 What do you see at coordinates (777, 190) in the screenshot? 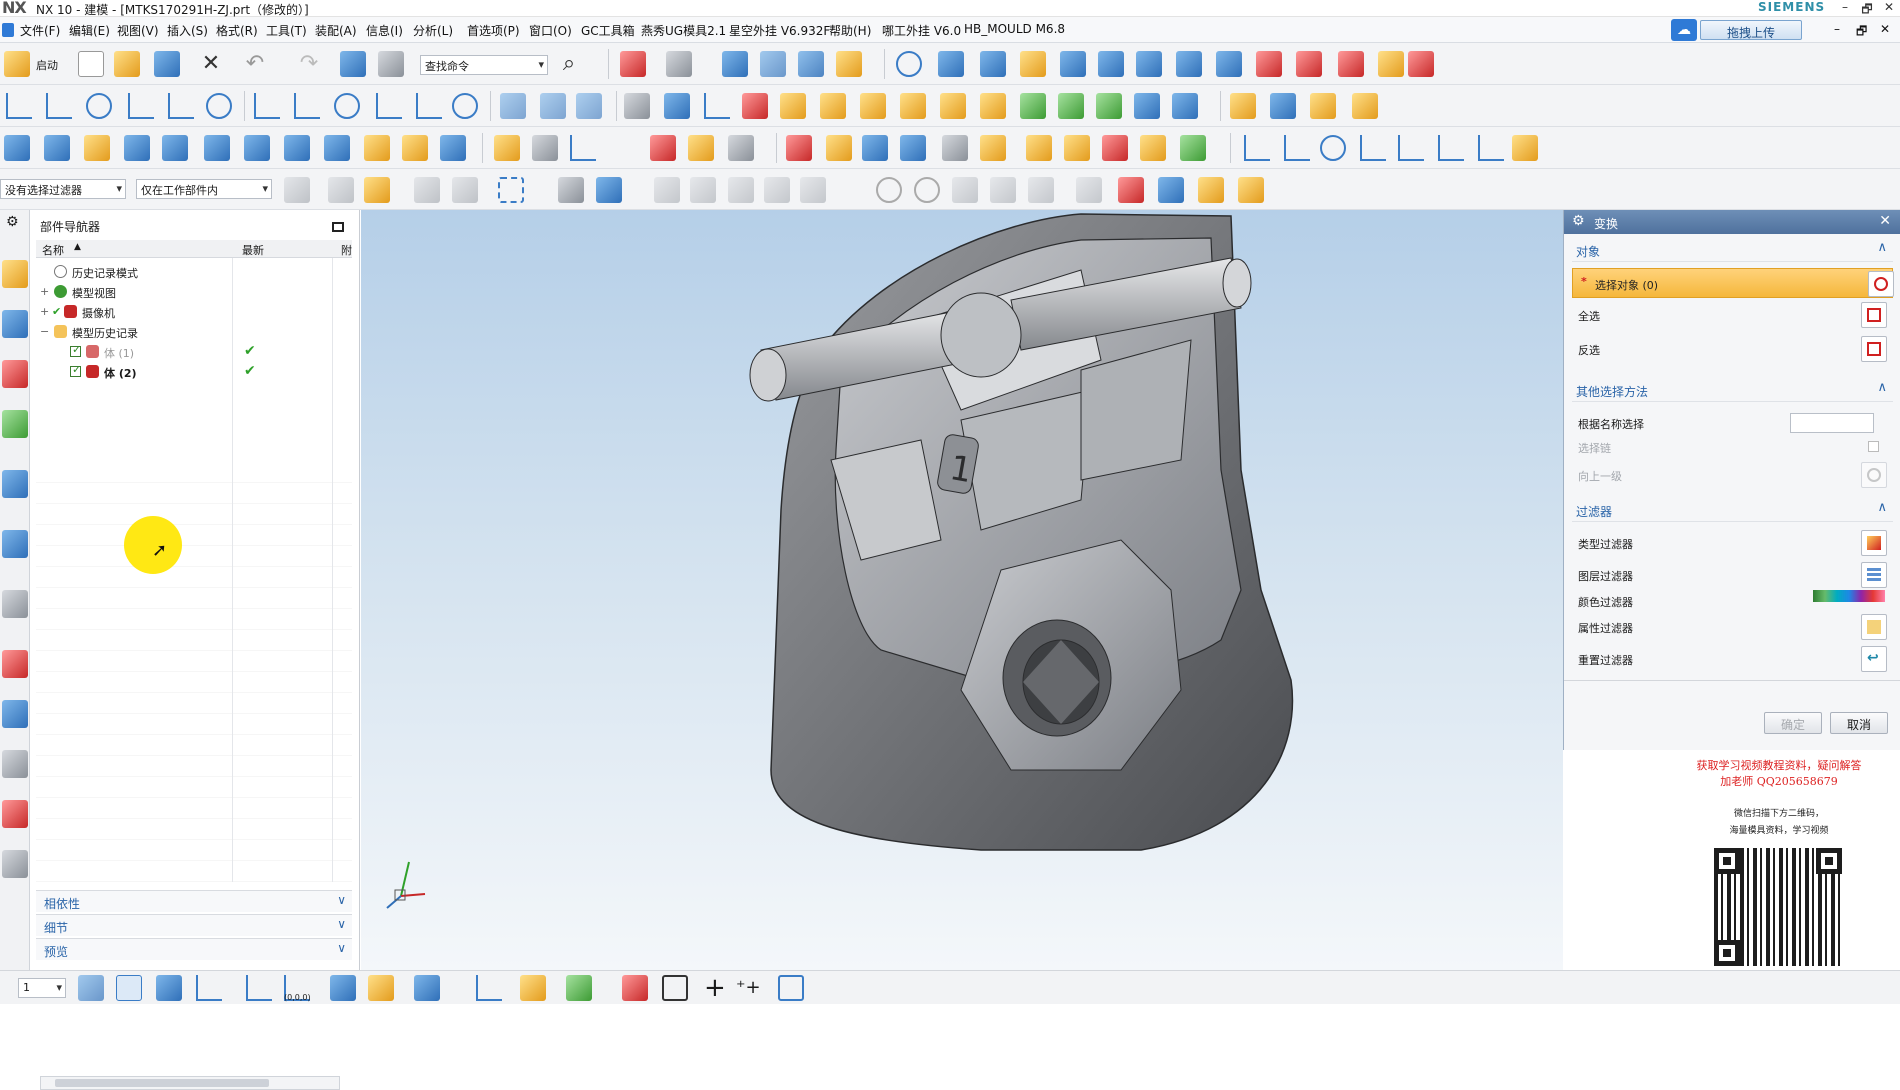
I see `snap-control-icon` at bounding box center [777, 190].